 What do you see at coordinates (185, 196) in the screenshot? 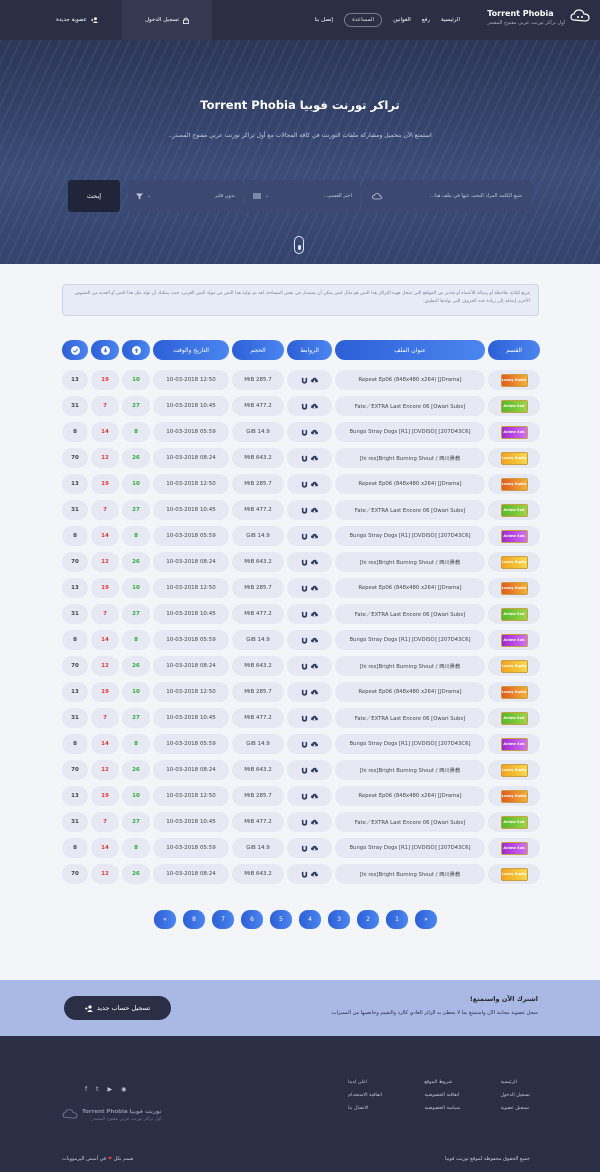
I see `filter-select: بدون فلتر ⌄` at bounding box center [185, 196].